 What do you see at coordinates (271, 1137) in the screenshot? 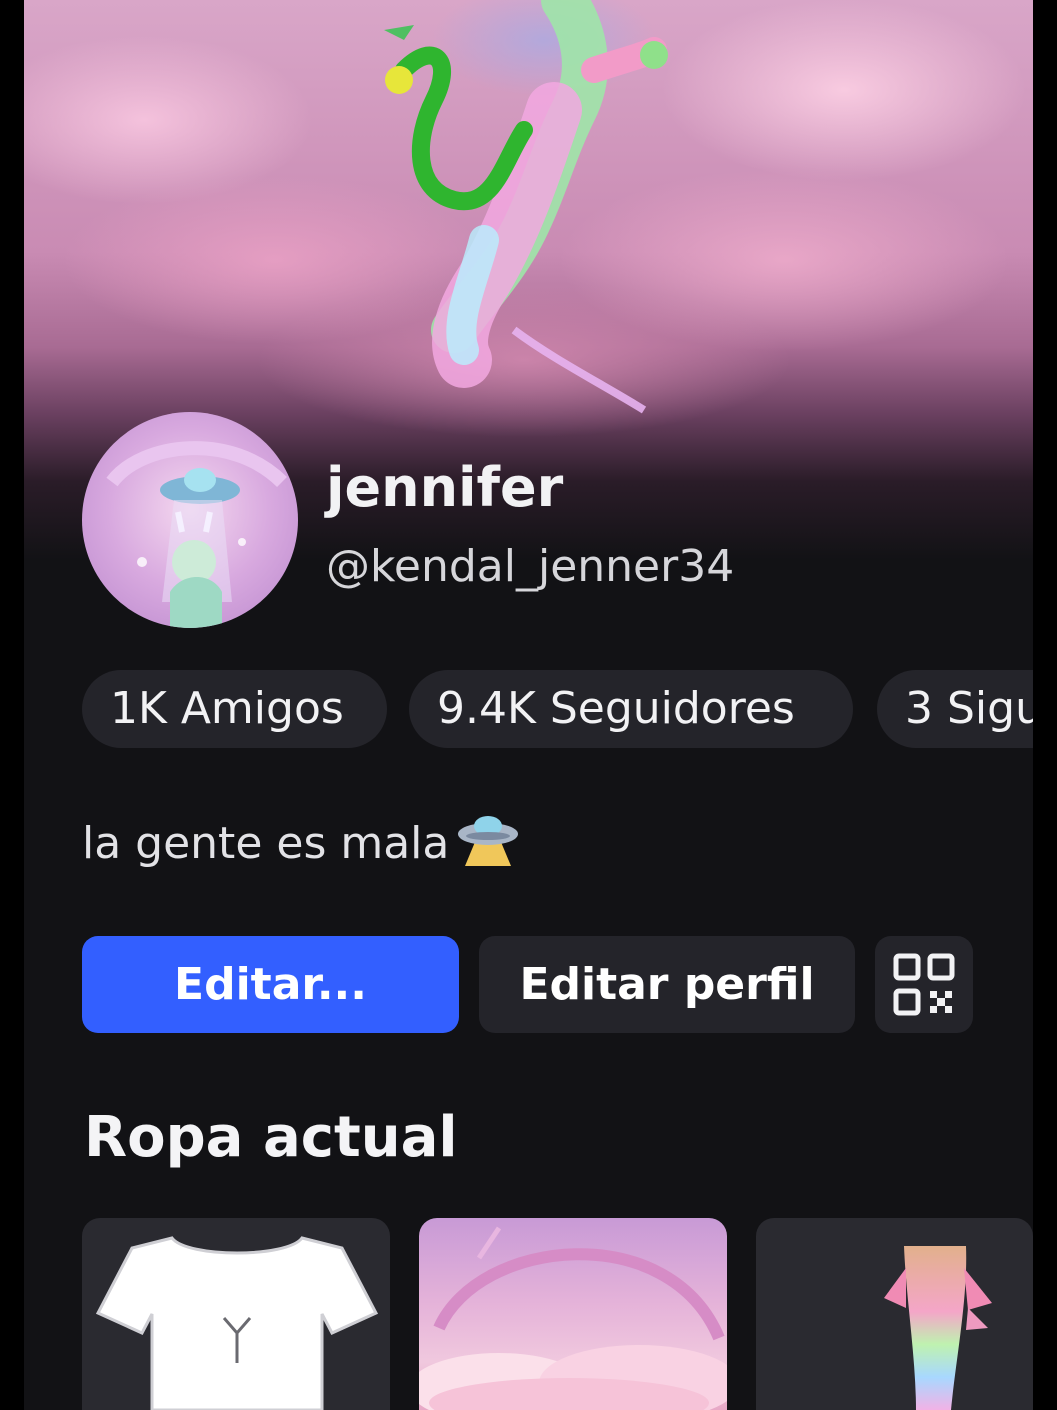
I see `current-outfit-title: Ropa actual` at bounding box center [271, 1137].